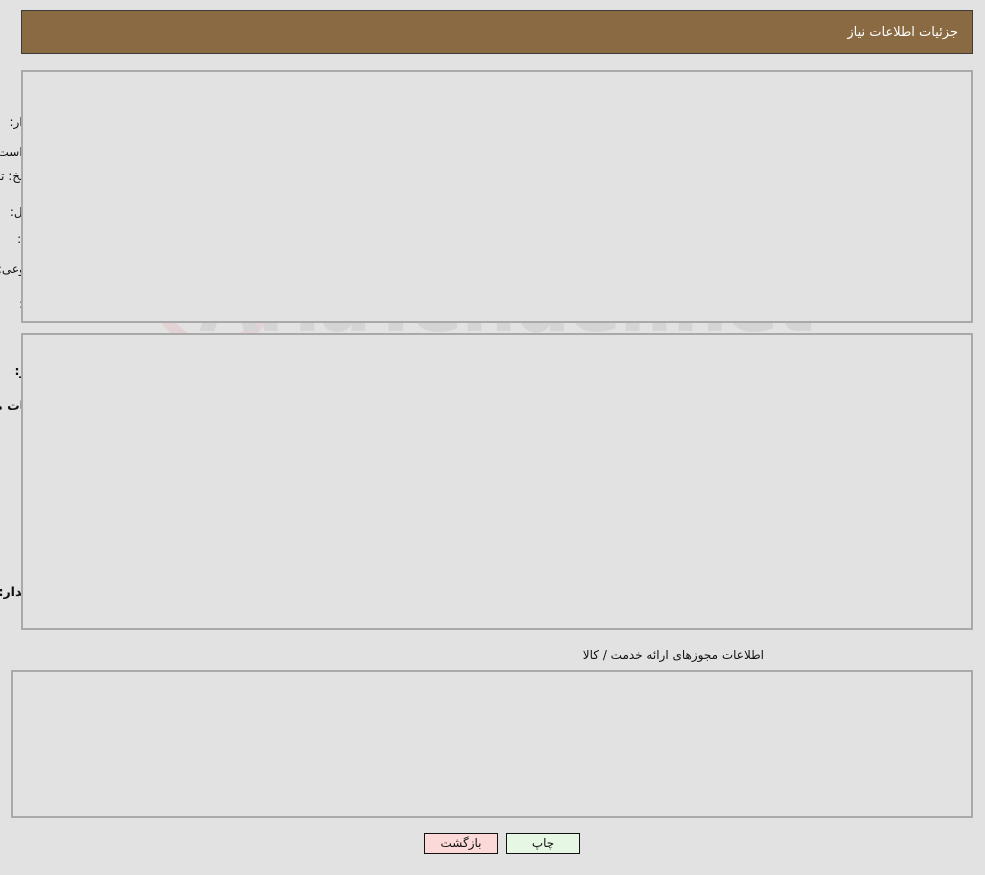  I want to click on page-title: جزئیات اطلاعات نیاز, so click(903, 32).